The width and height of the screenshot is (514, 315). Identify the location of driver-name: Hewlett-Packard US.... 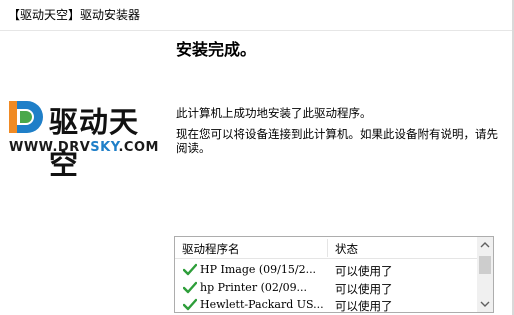
(262, 304).